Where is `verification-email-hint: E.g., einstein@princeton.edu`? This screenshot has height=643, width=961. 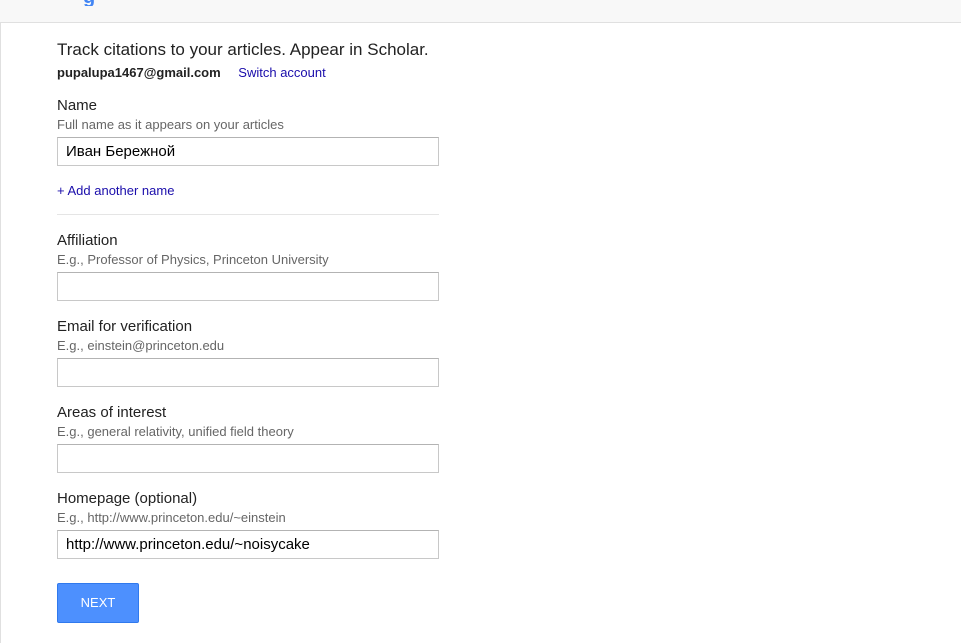 verification-email-hint: E.g., einstein@princeton.edu is located at coordinates (141, 345).